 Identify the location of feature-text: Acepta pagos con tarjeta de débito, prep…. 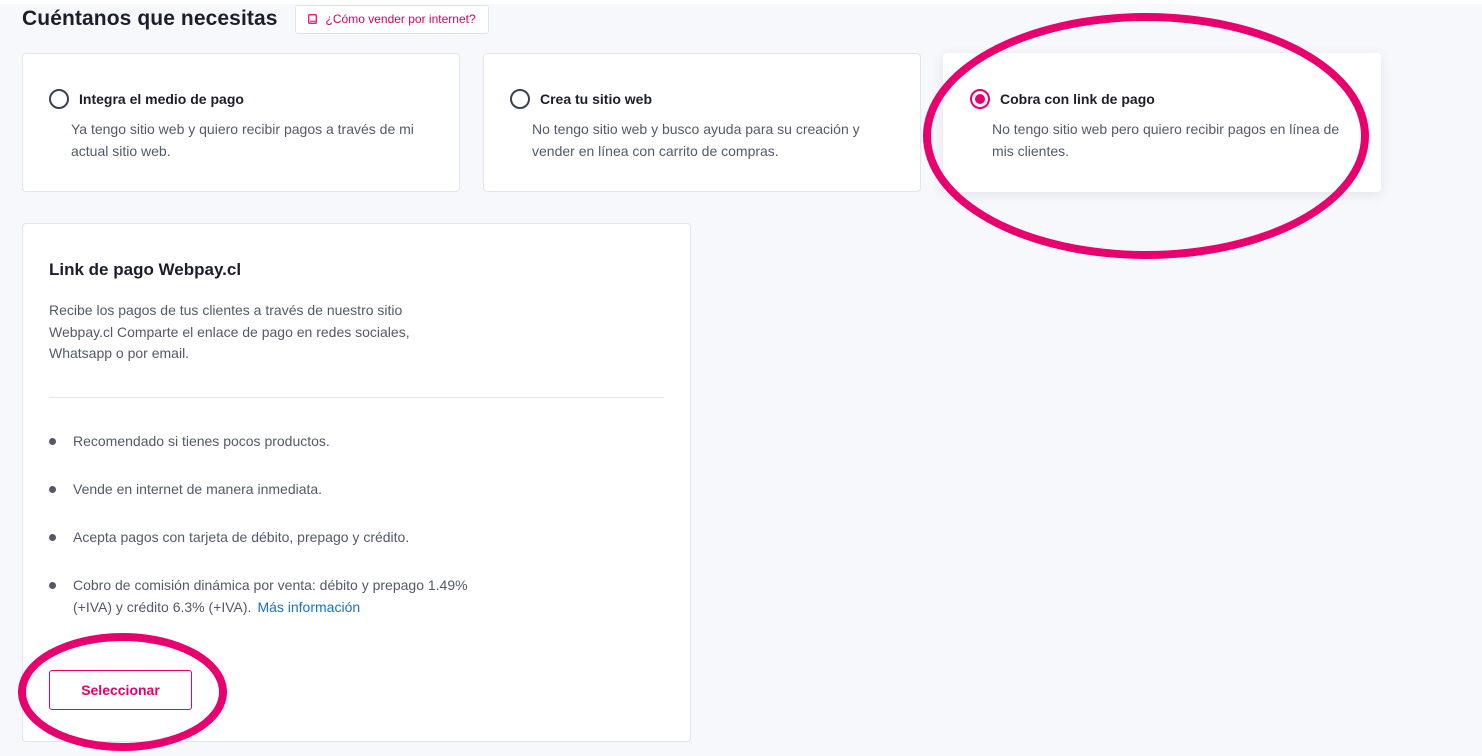
(241, 537).